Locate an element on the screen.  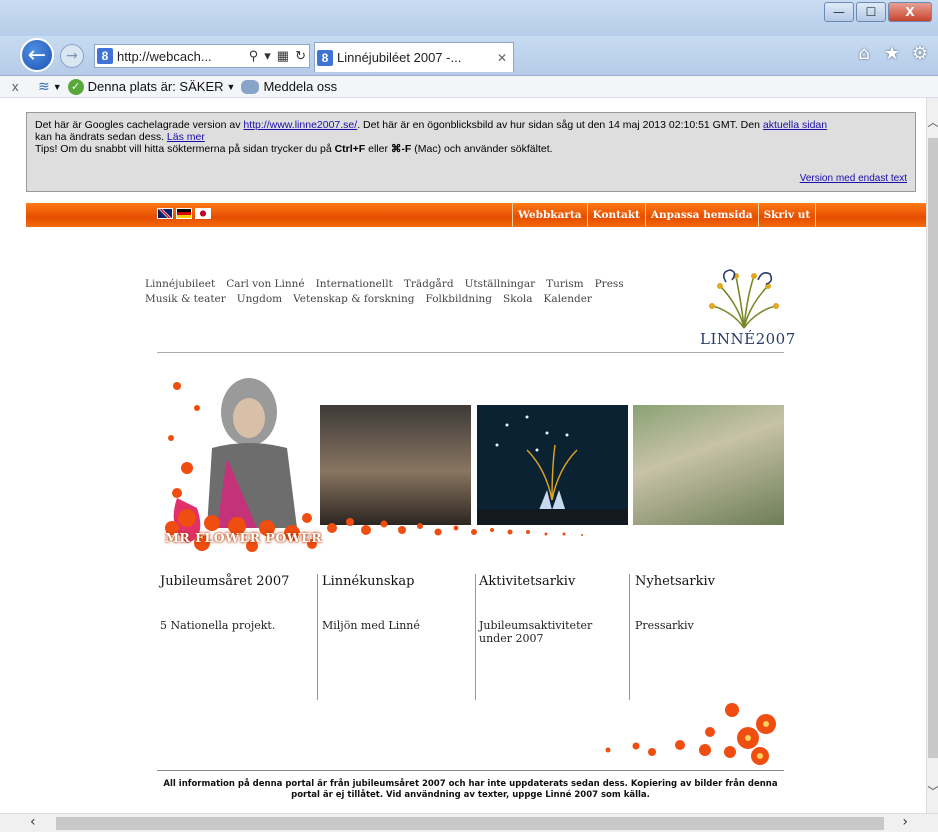
nav-ungdom: Ungdom is located at coordinates (259, 299).